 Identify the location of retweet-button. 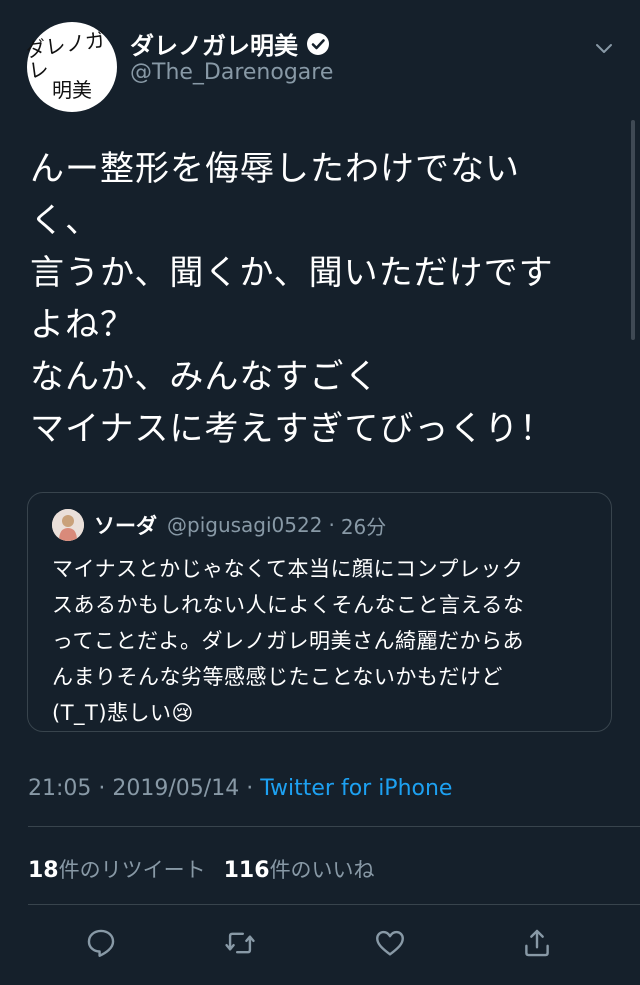
(240, 943).